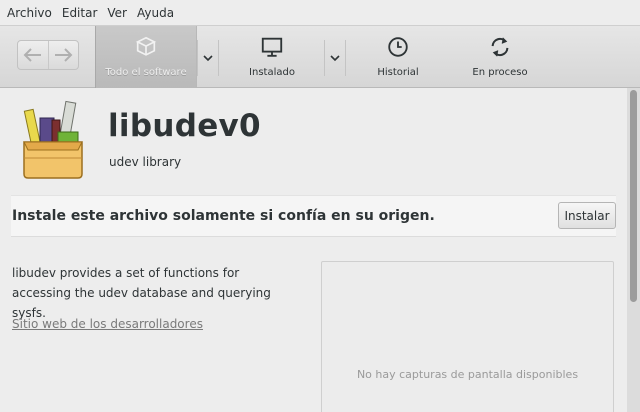 This screenshot has width=640, height=412. I want to click on history-label: Historial, so click(398, 72).